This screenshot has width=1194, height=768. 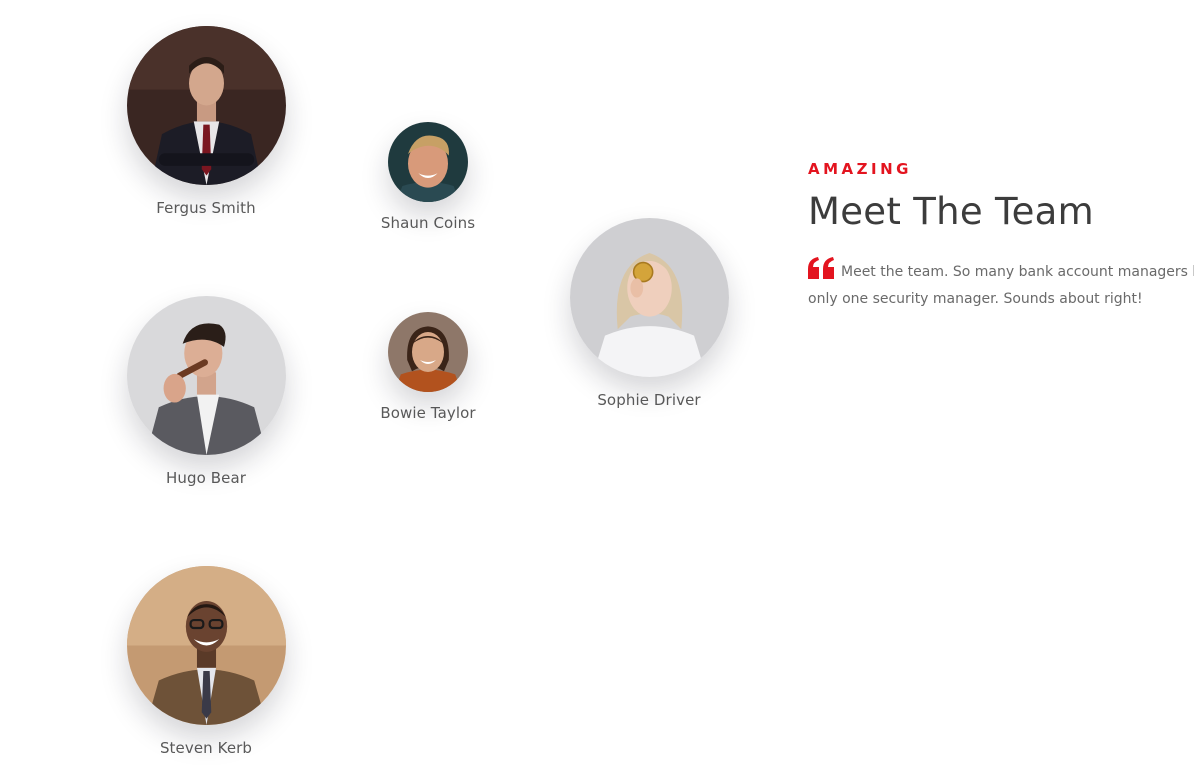 I want to click on team-member-bowie-taylor: Bowie Taylor, so click(x=428, y=367).